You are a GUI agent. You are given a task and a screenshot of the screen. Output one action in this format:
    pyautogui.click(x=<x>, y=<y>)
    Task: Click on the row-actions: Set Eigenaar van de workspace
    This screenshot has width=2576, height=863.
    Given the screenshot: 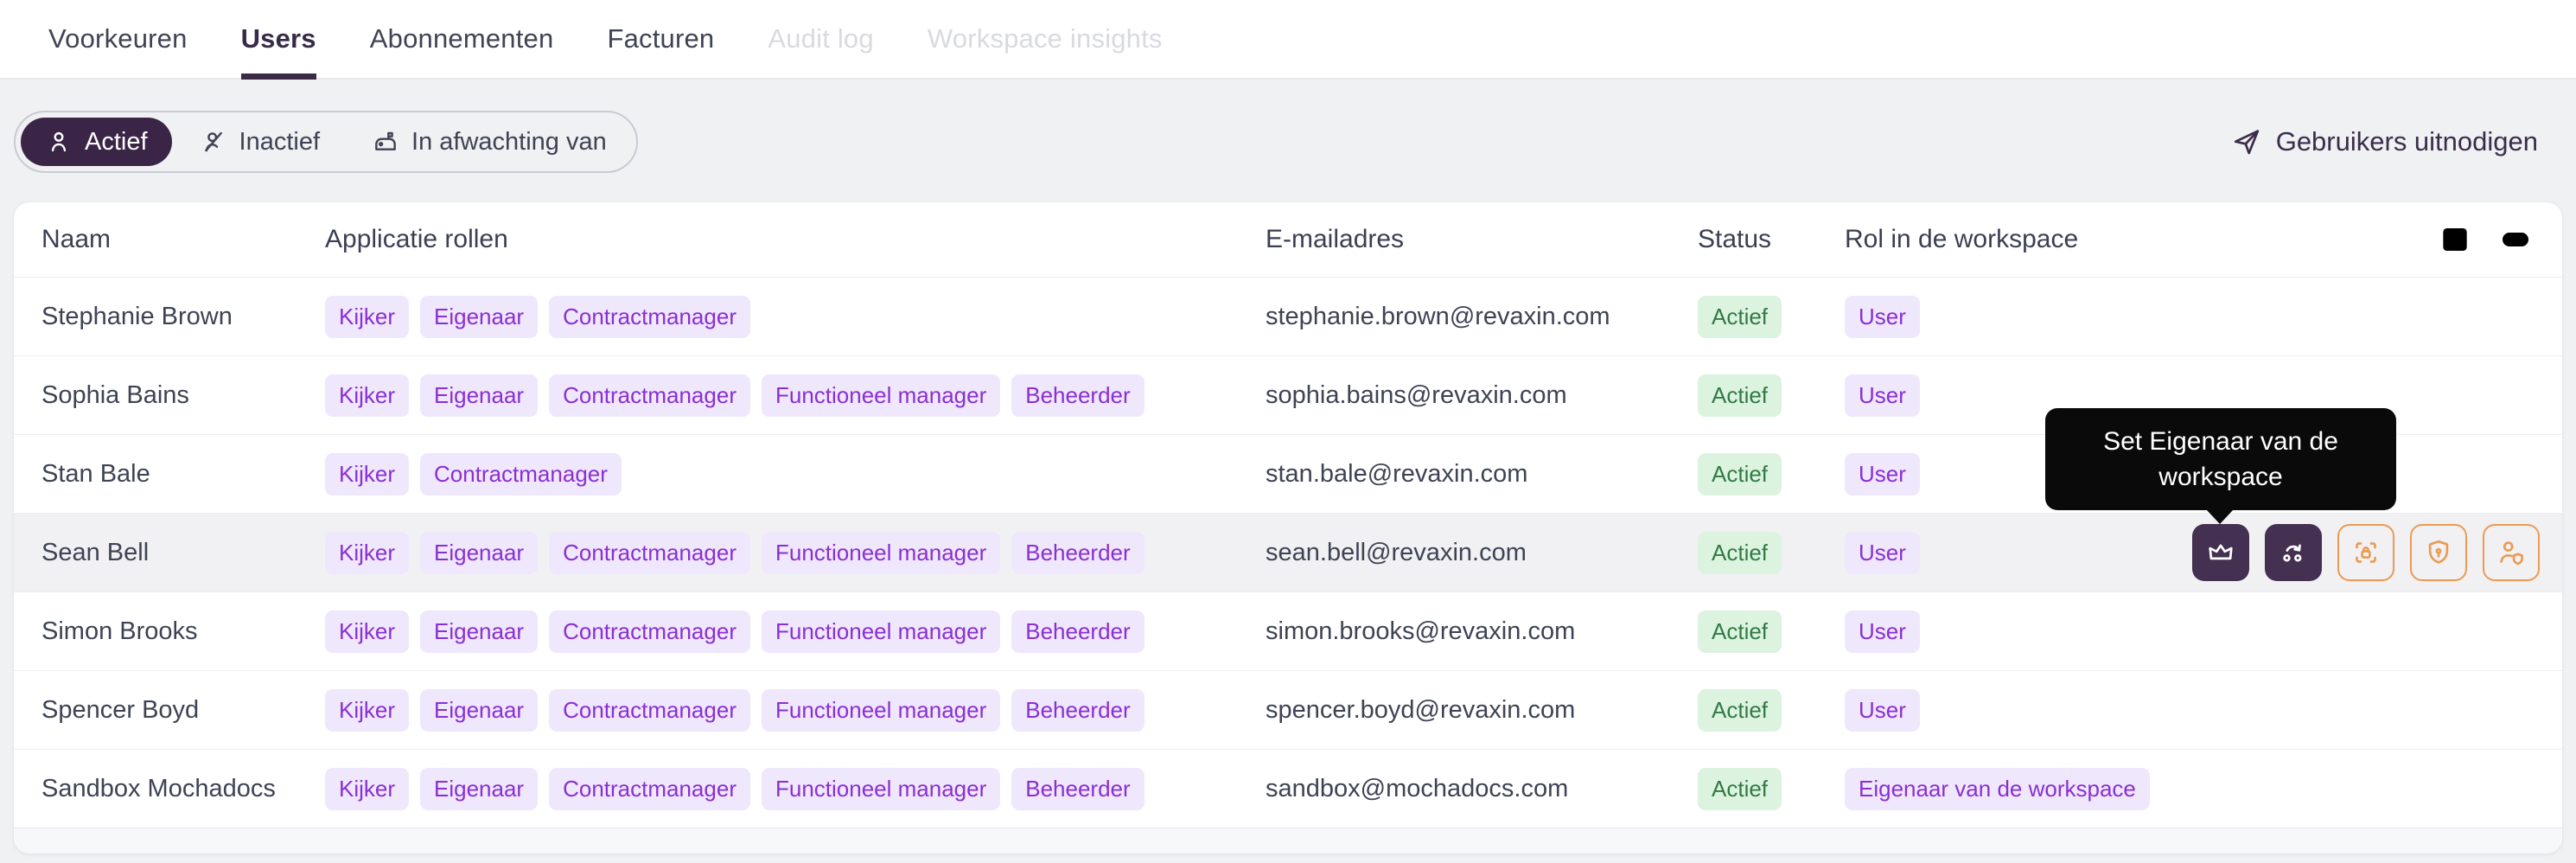 What is the action you would take?
    pyautogui.click(x=2292, y=495)
    